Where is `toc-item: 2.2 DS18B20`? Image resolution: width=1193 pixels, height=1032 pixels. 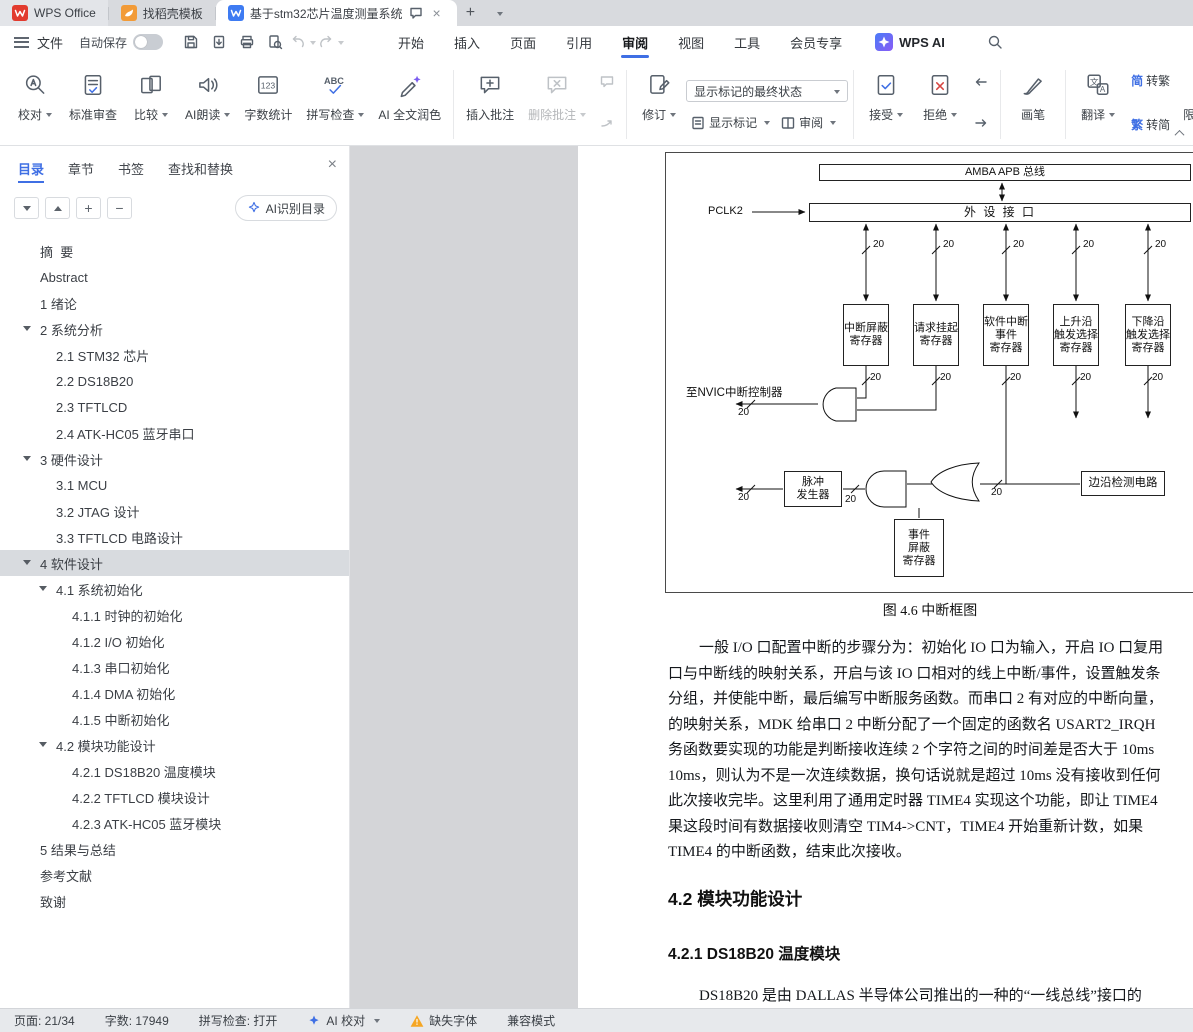 toc-item: 2.2 DS18B20 is located at coordinates (174, 381).